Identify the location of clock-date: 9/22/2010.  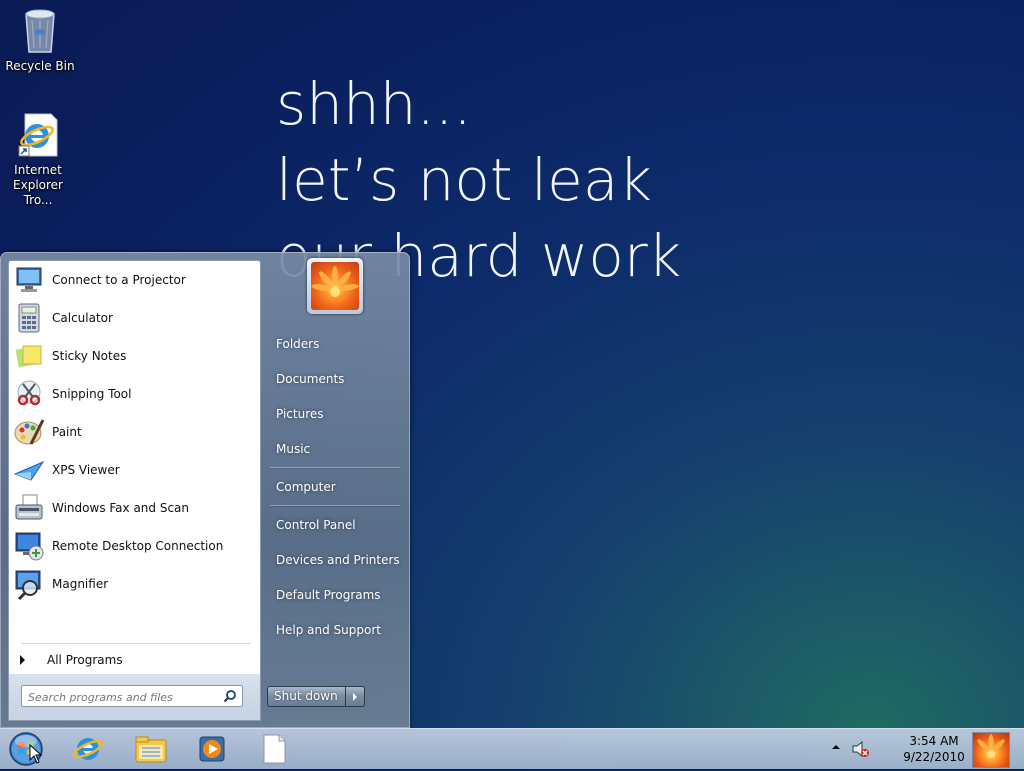
(934, 757).